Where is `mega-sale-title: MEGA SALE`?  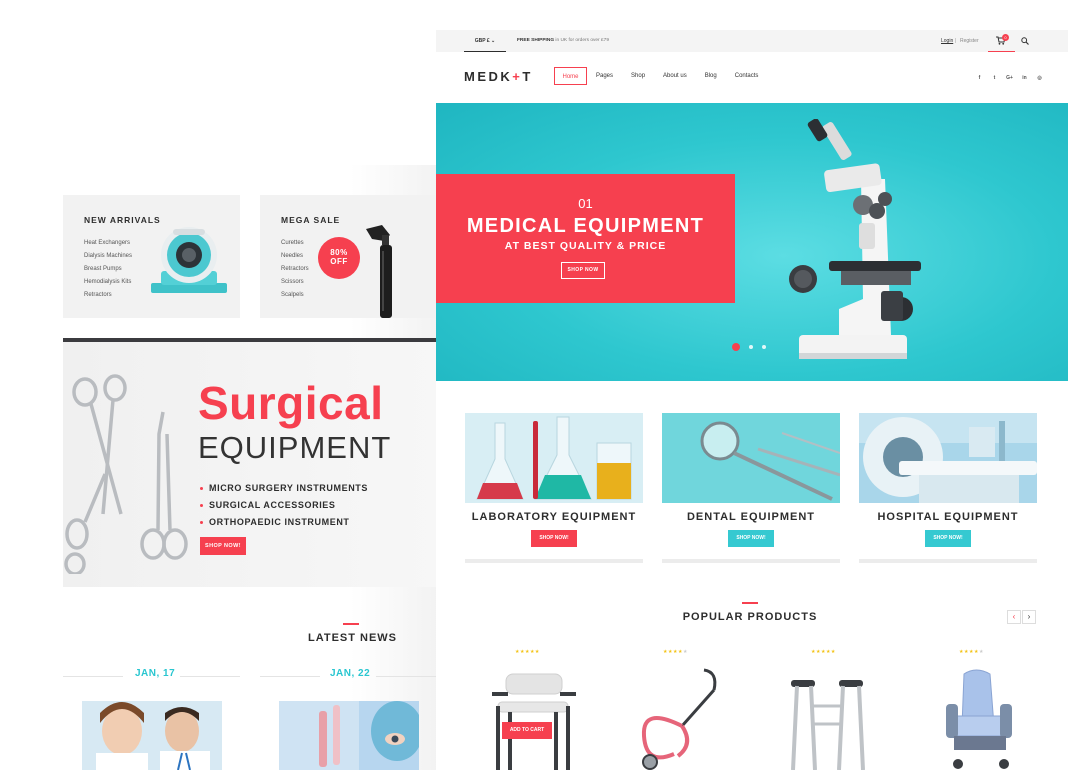 mega-sale-title: MEGA SALE is located at coordinates (311, 220).